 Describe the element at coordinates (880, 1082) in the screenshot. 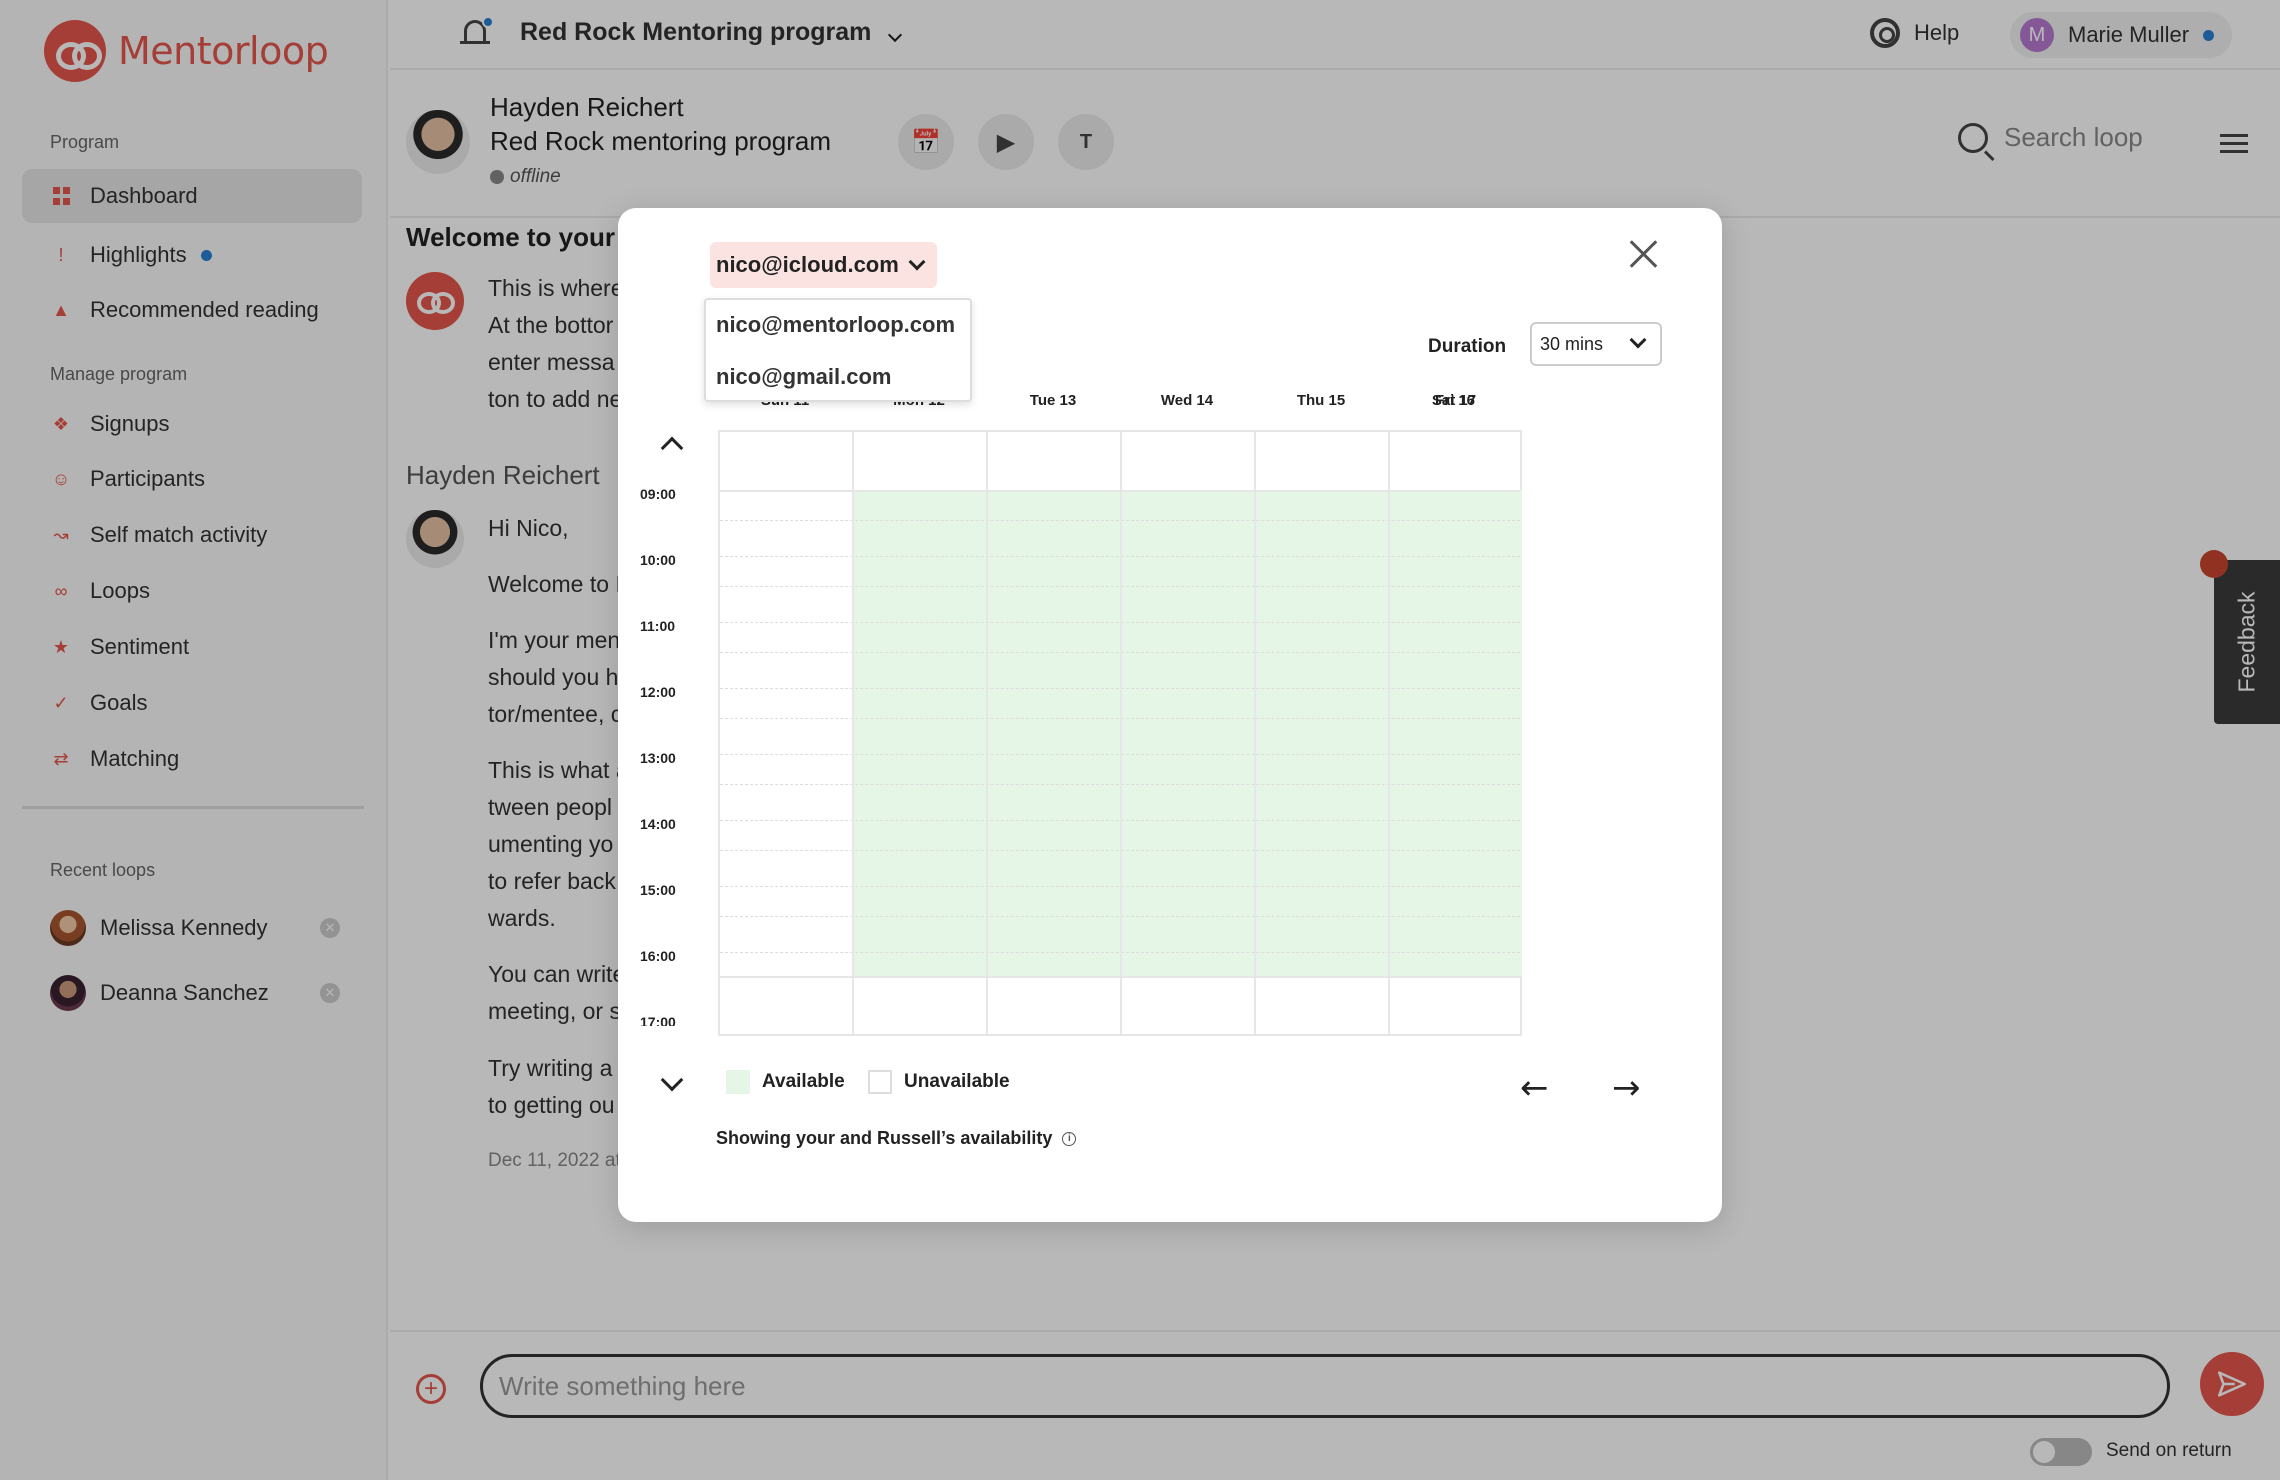

I see `unavailable-swatch` at that location.